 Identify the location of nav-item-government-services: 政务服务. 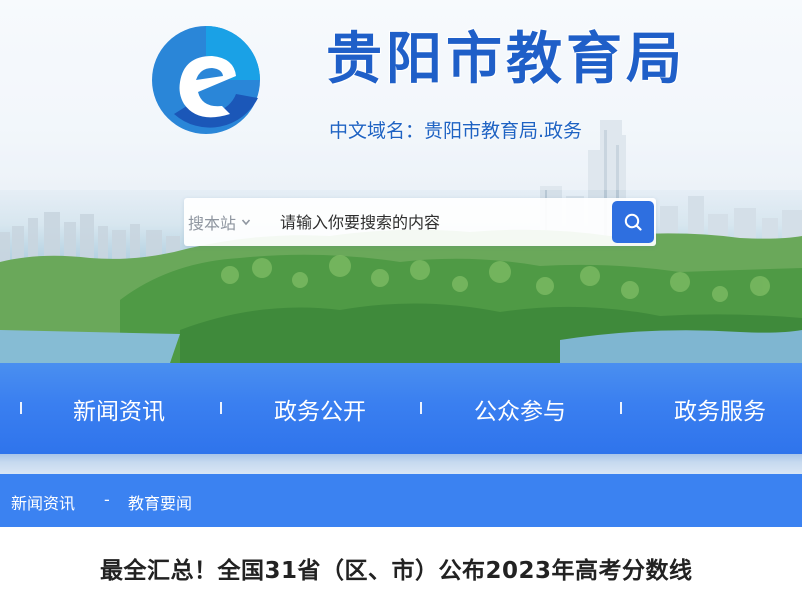
(720, 408).